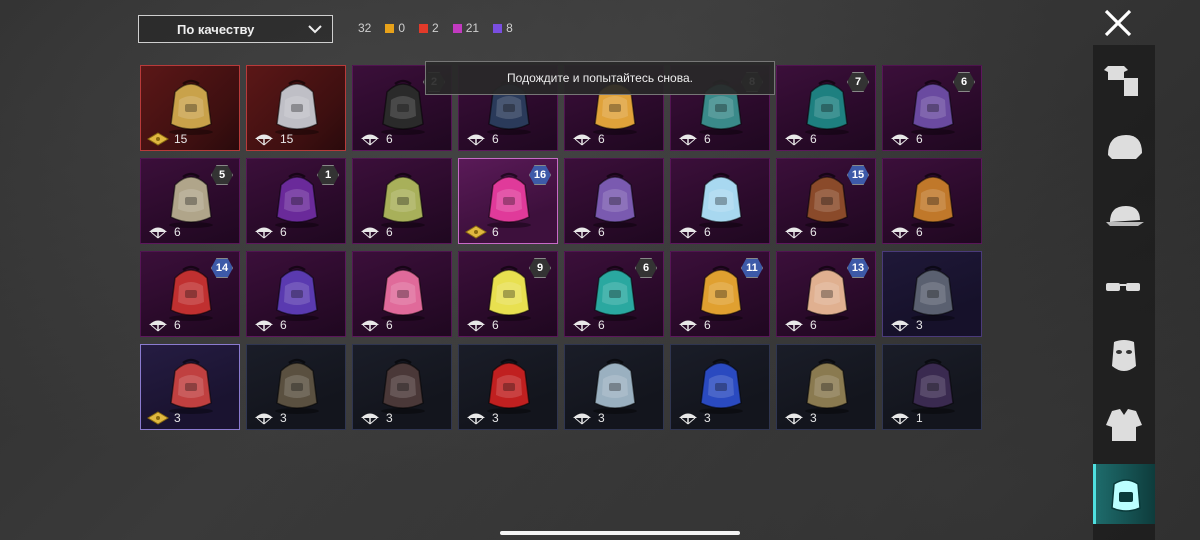 Image resolution: width=1200 pixels, height=540 pixels. What do you see at coordinates (287, 139) in the screenshot?
I see `item-count: 15` at bounding box center [287, 139].